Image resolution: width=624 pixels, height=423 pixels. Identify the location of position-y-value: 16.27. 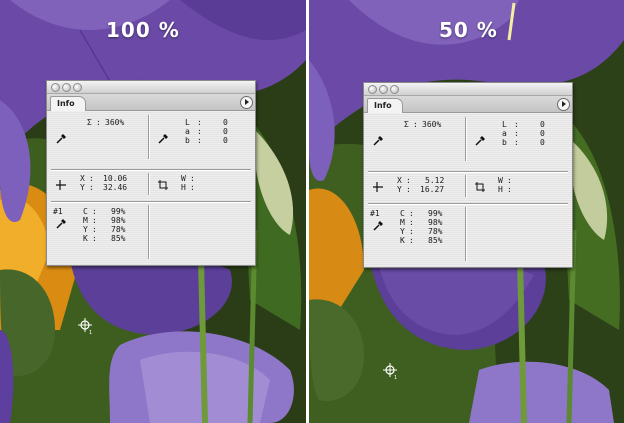
(432, 189).